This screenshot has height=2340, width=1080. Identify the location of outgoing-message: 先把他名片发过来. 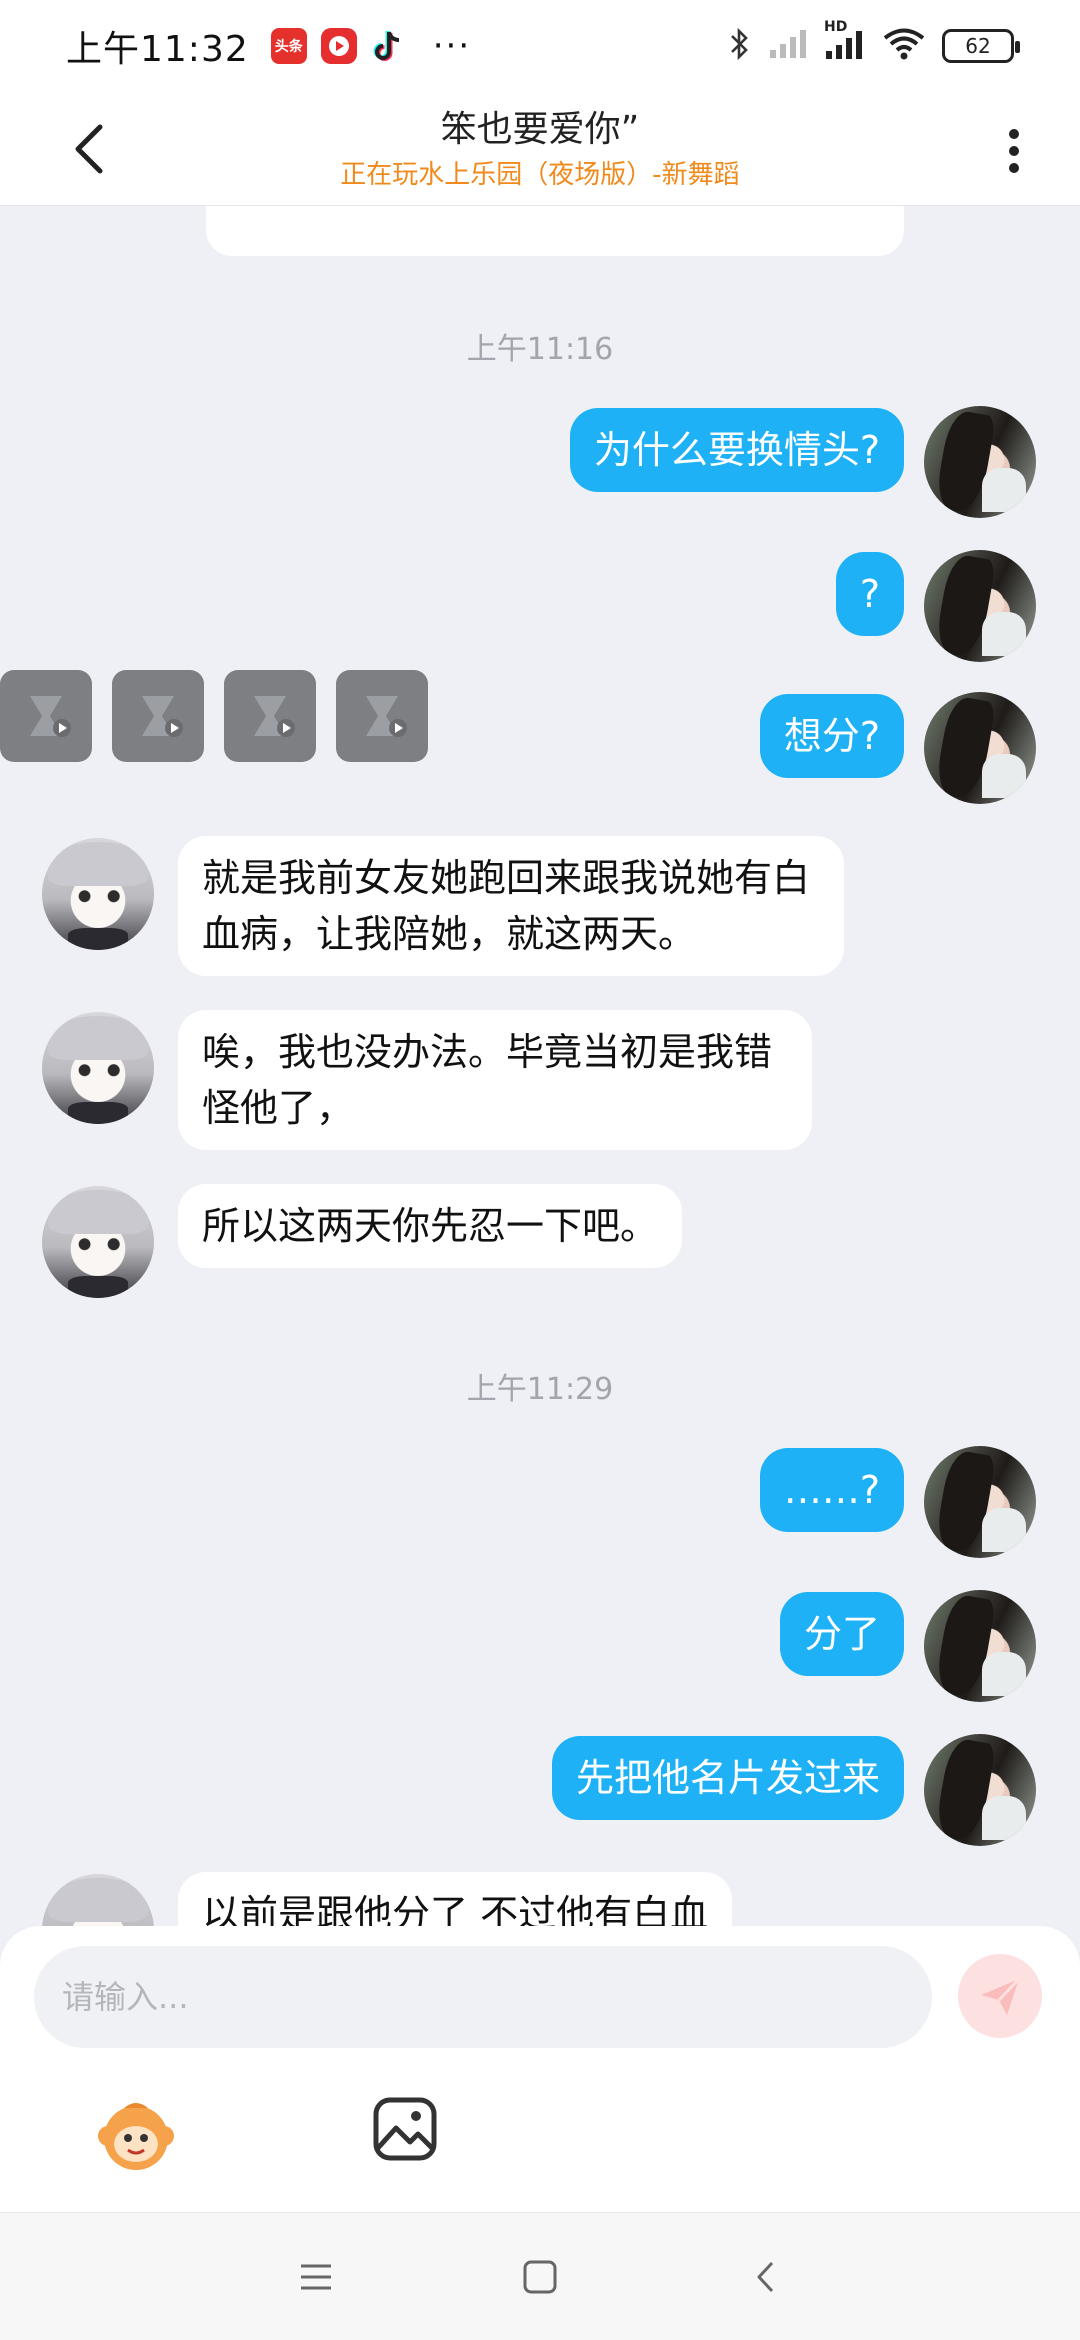
(727, 1778).